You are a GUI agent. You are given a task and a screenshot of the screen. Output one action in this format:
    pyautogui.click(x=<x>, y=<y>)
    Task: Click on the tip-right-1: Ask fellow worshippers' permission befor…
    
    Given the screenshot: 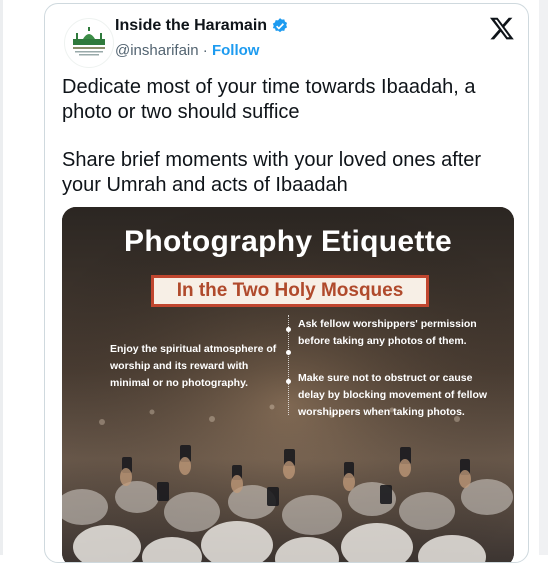 What is the action you would take?
    pyautogui.click(x=387, y=332)
    